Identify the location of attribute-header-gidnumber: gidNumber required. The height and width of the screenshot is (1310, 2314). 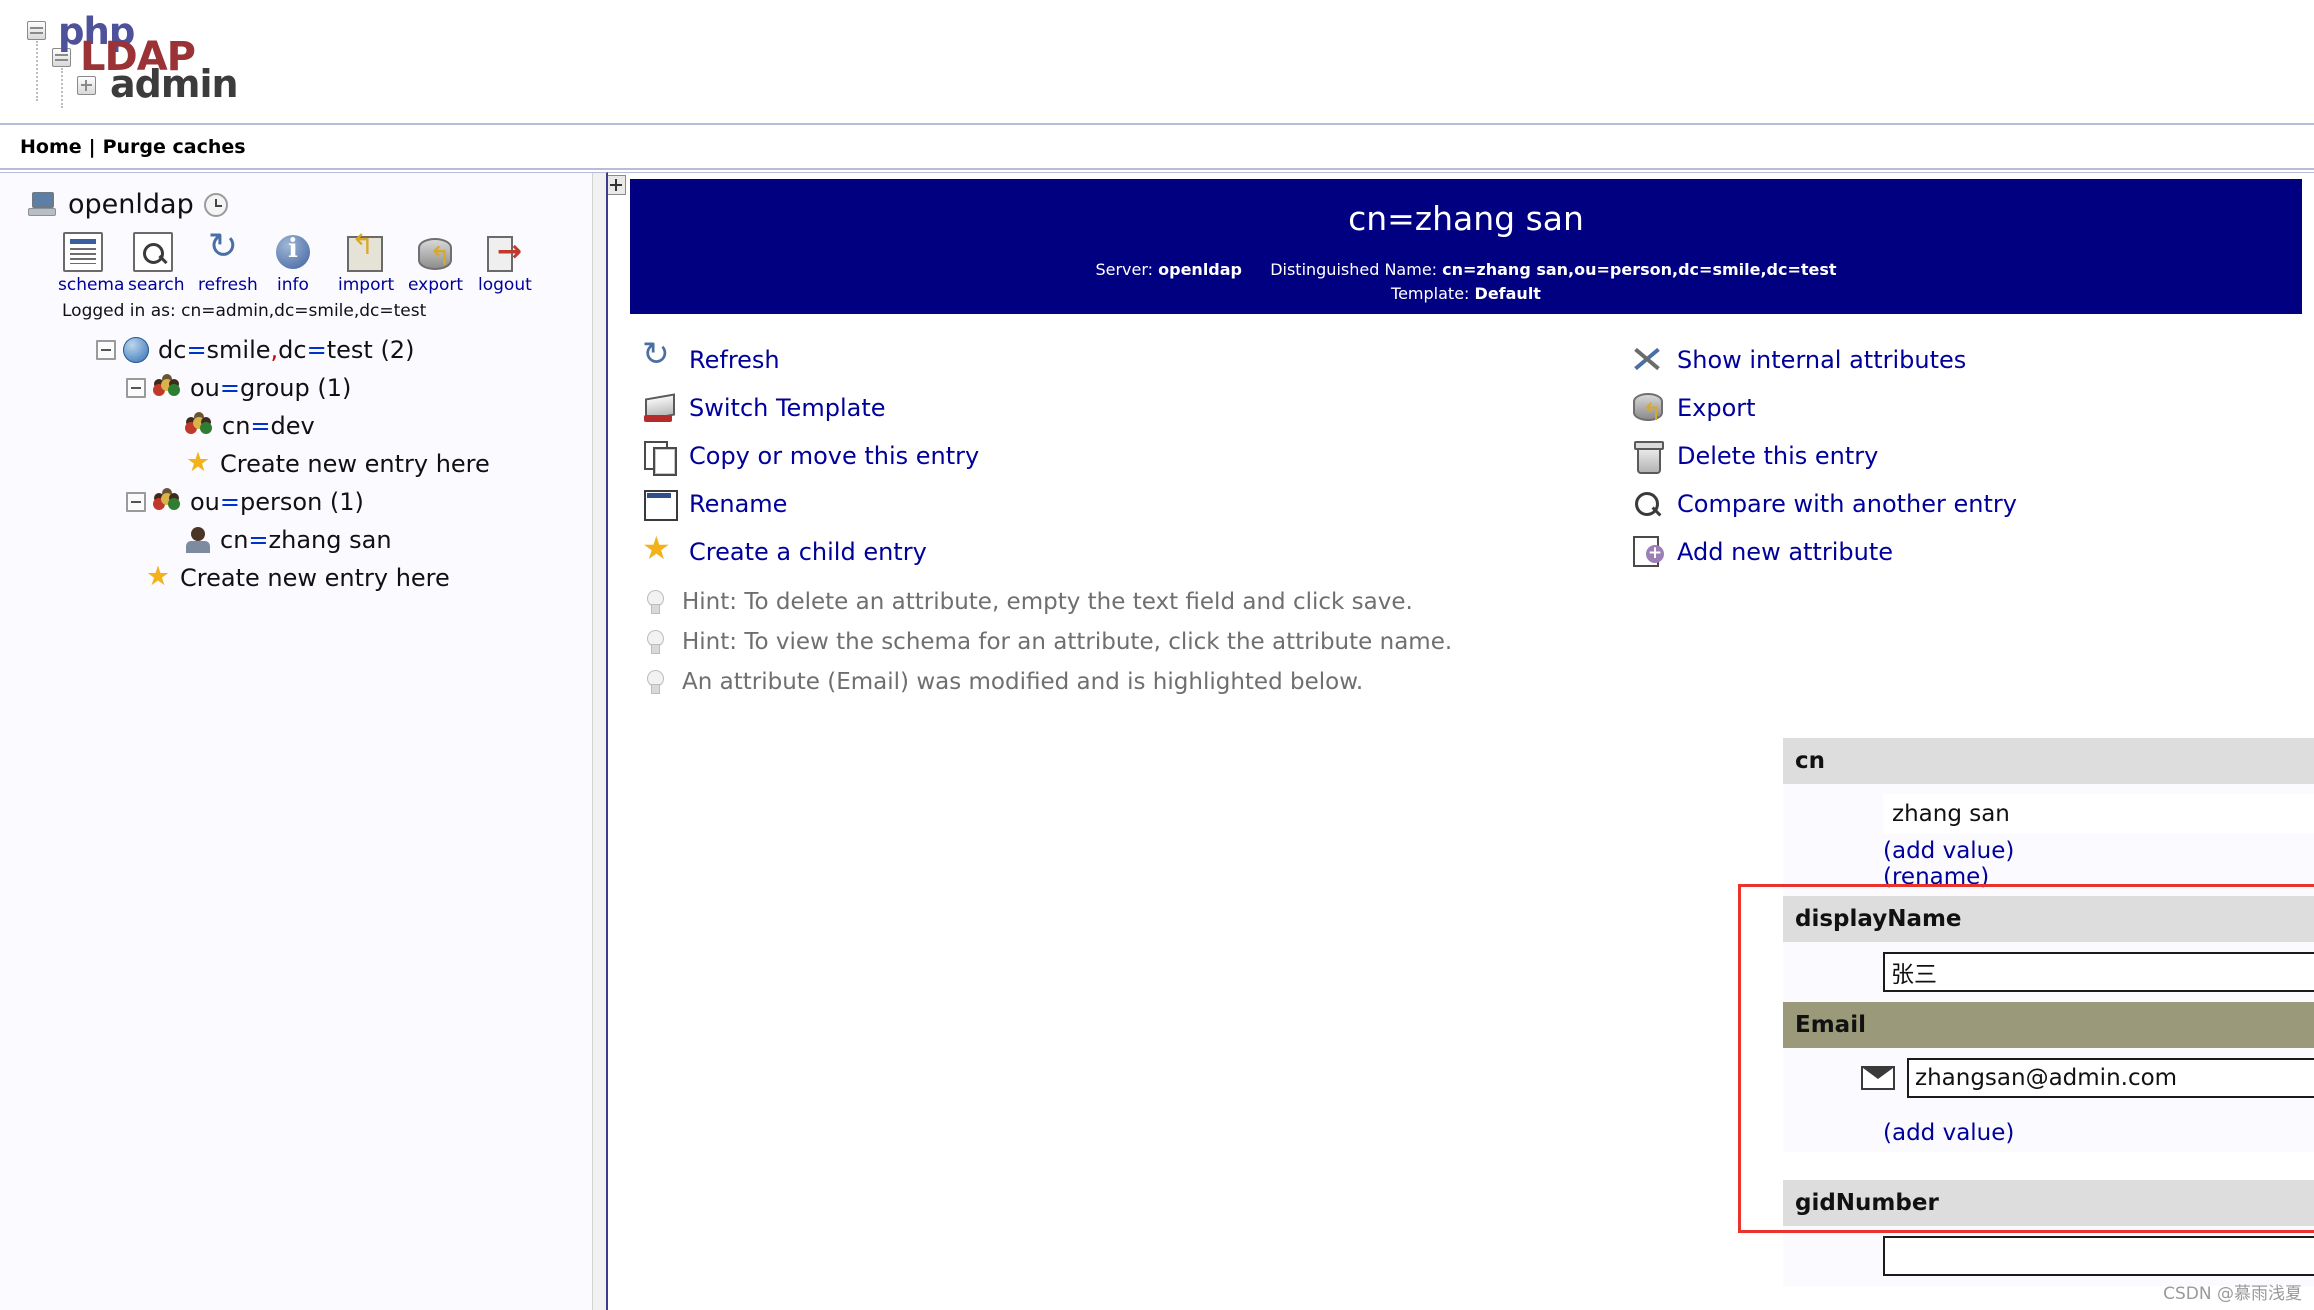
(2048, 1203).